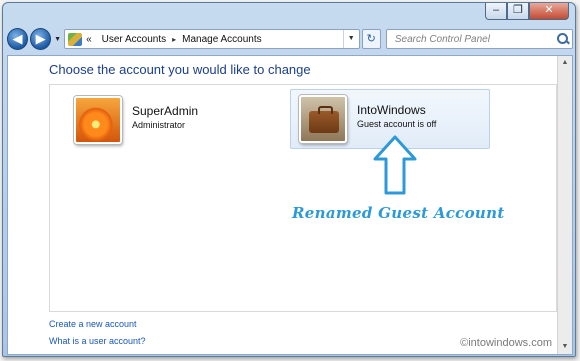 The height and width of the screenshot is (361, 580). Describe the element at coordinates (371, 39) in the screenshot. I see `refresh-button: ↻` at that location.